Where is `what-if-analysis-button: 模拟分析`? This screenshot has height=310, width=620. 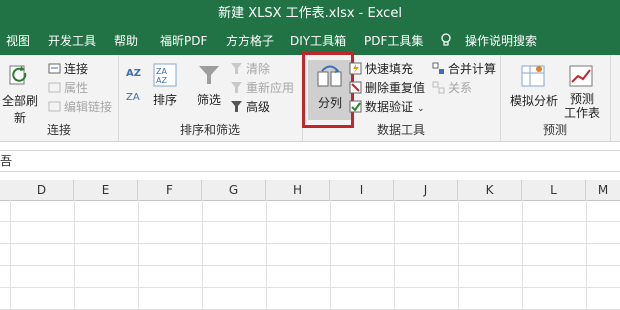
what-if-analysis-button: 模拟分析 is located at coordinates (534, 86).